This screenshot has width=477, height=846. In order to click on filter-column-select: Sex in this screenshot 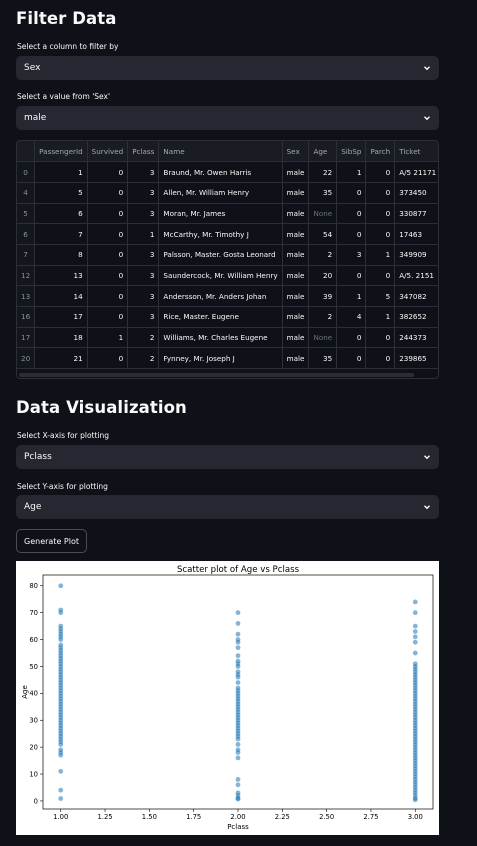, I will do `click(227, 68)`.